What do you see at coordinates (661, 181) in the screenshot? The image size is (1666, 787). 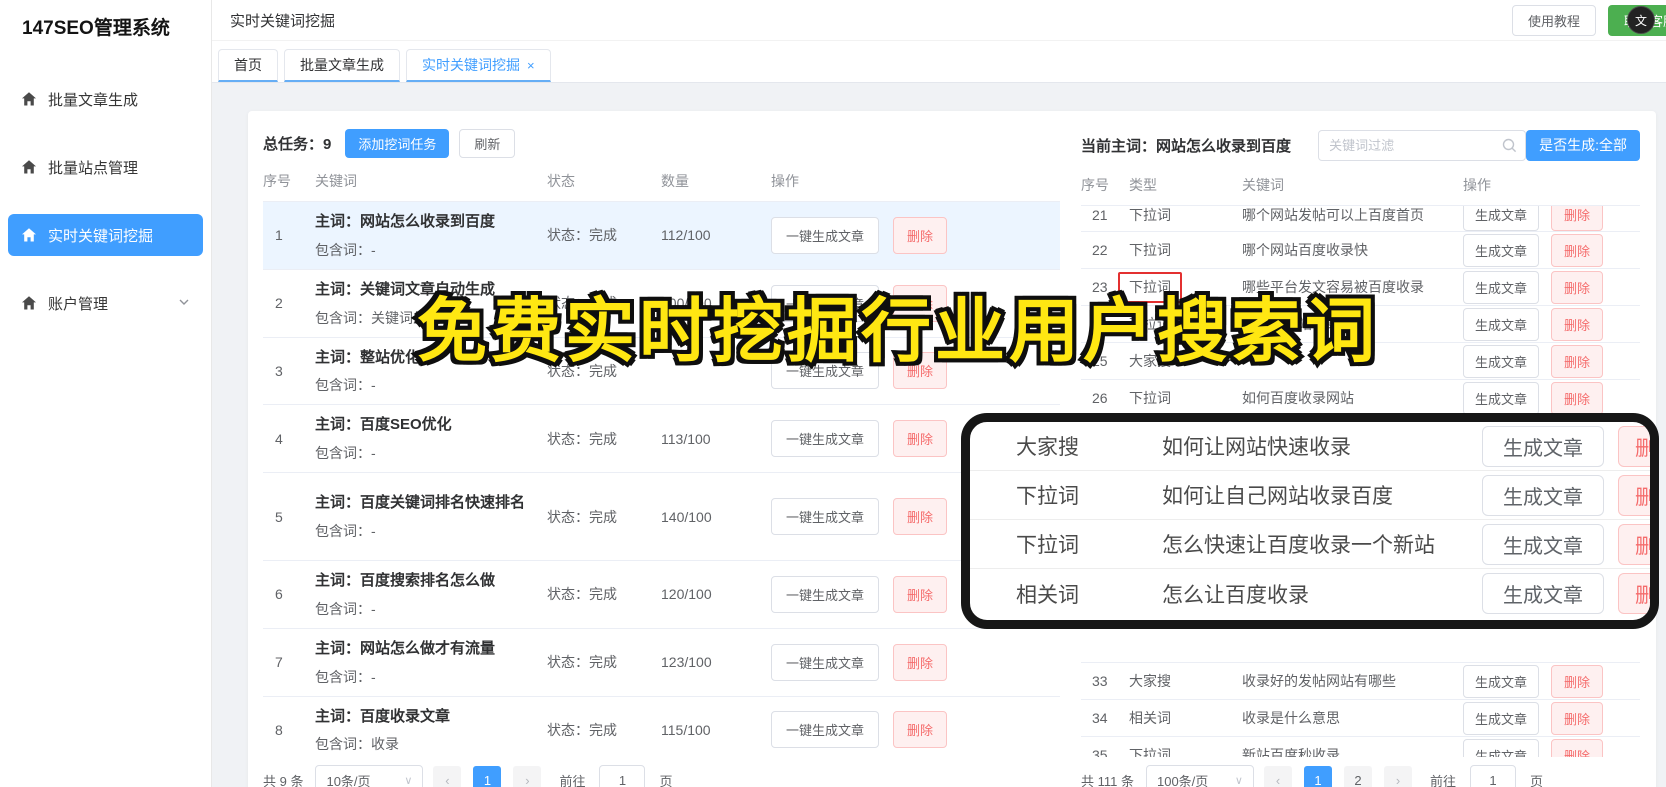 I see `task-table-header: 序号 关键词 状态 数量 操作` at bounding box center [661, 181].